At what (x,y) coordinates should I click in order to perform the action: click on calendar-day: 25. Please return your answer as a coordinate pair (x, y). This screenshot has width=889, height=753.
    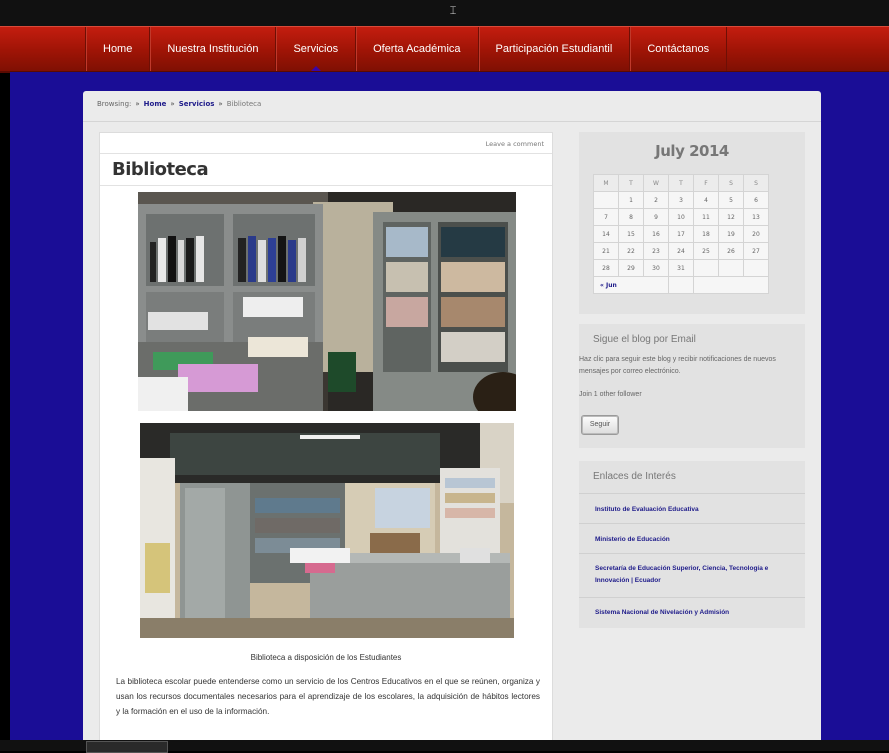
    Looking at the image, I should click on (706, 251).